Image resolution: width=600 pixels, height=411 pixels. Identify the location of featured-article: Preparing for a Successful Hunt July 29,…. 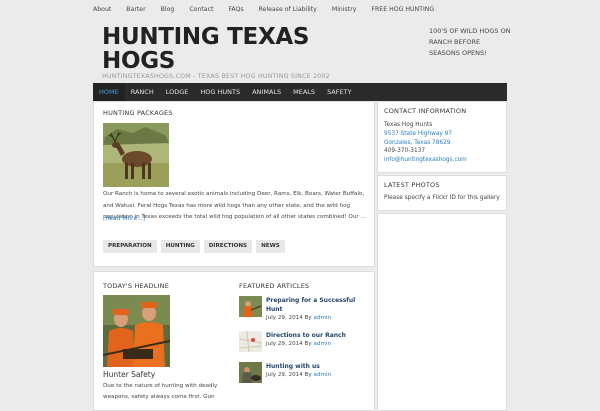
(304, 309).